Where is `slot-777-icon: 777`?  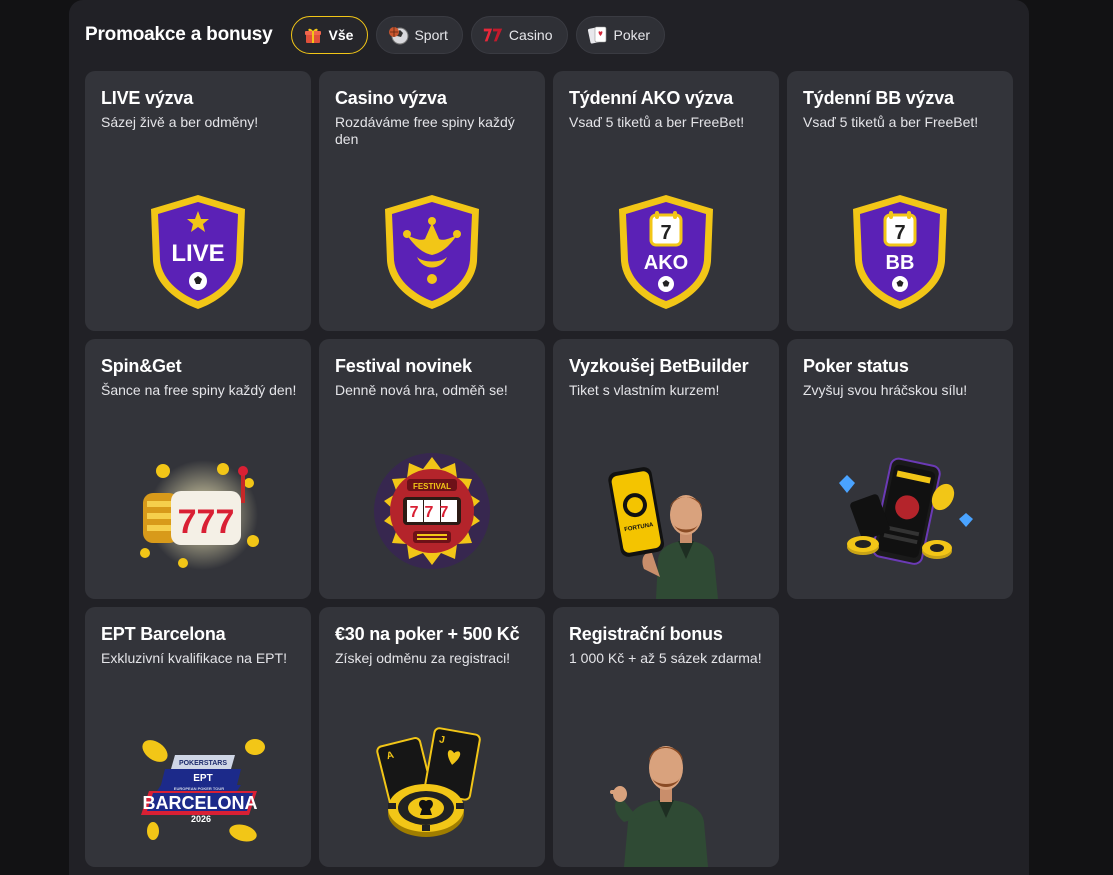 slot-777-icon: 777 is located at coordinates (199, 515).